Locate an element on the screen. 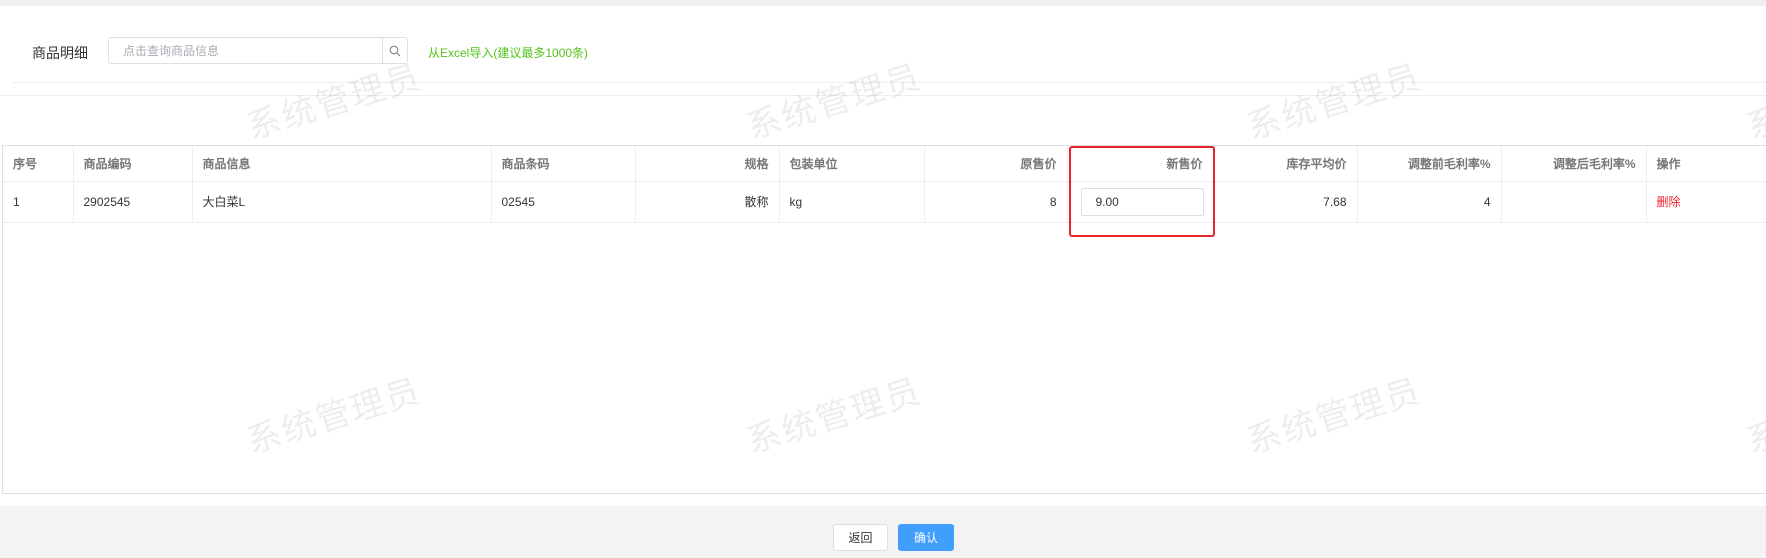  search-icon is located at coordinates (395, 50).